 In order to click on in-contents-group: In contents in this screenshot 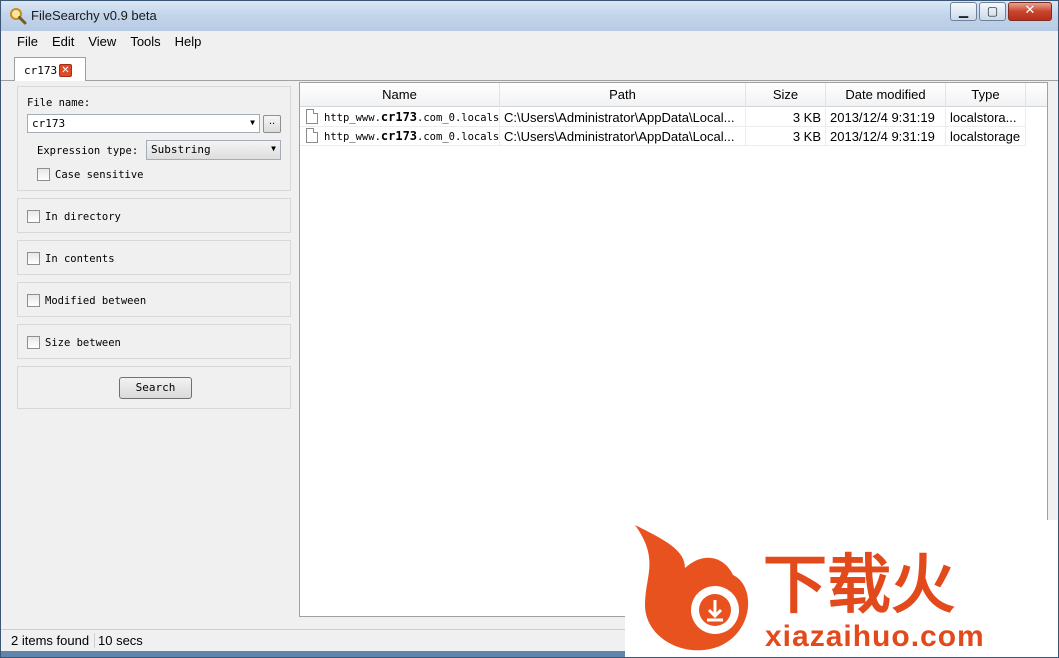, I will do `click(154, 257)`.